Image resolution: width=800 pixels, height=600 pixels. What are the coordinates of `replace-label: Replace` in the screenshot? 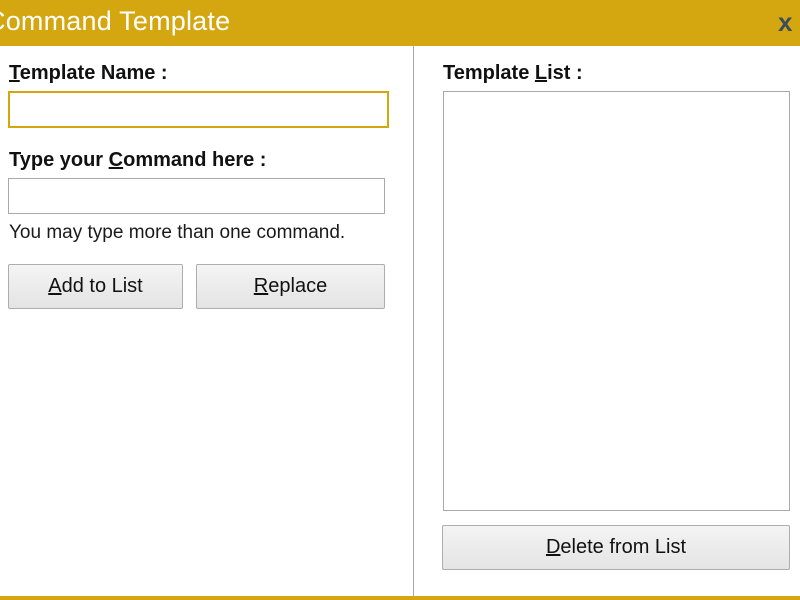 It's located at (290, 286).